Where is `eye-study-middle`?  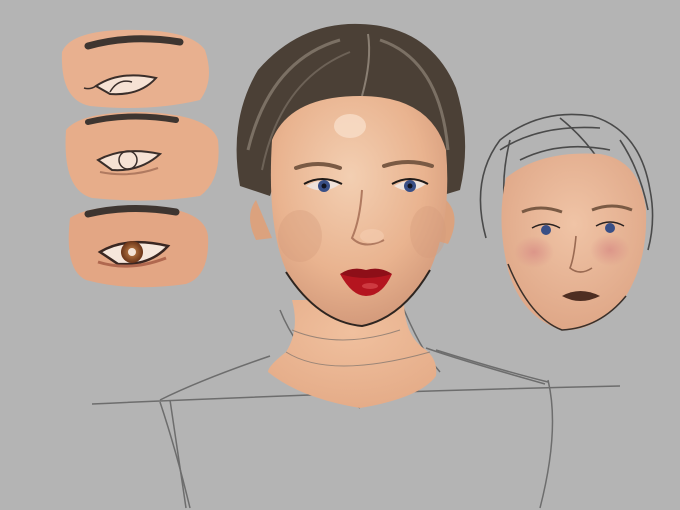
eye-study-middle is located at coordinates (142, 156).